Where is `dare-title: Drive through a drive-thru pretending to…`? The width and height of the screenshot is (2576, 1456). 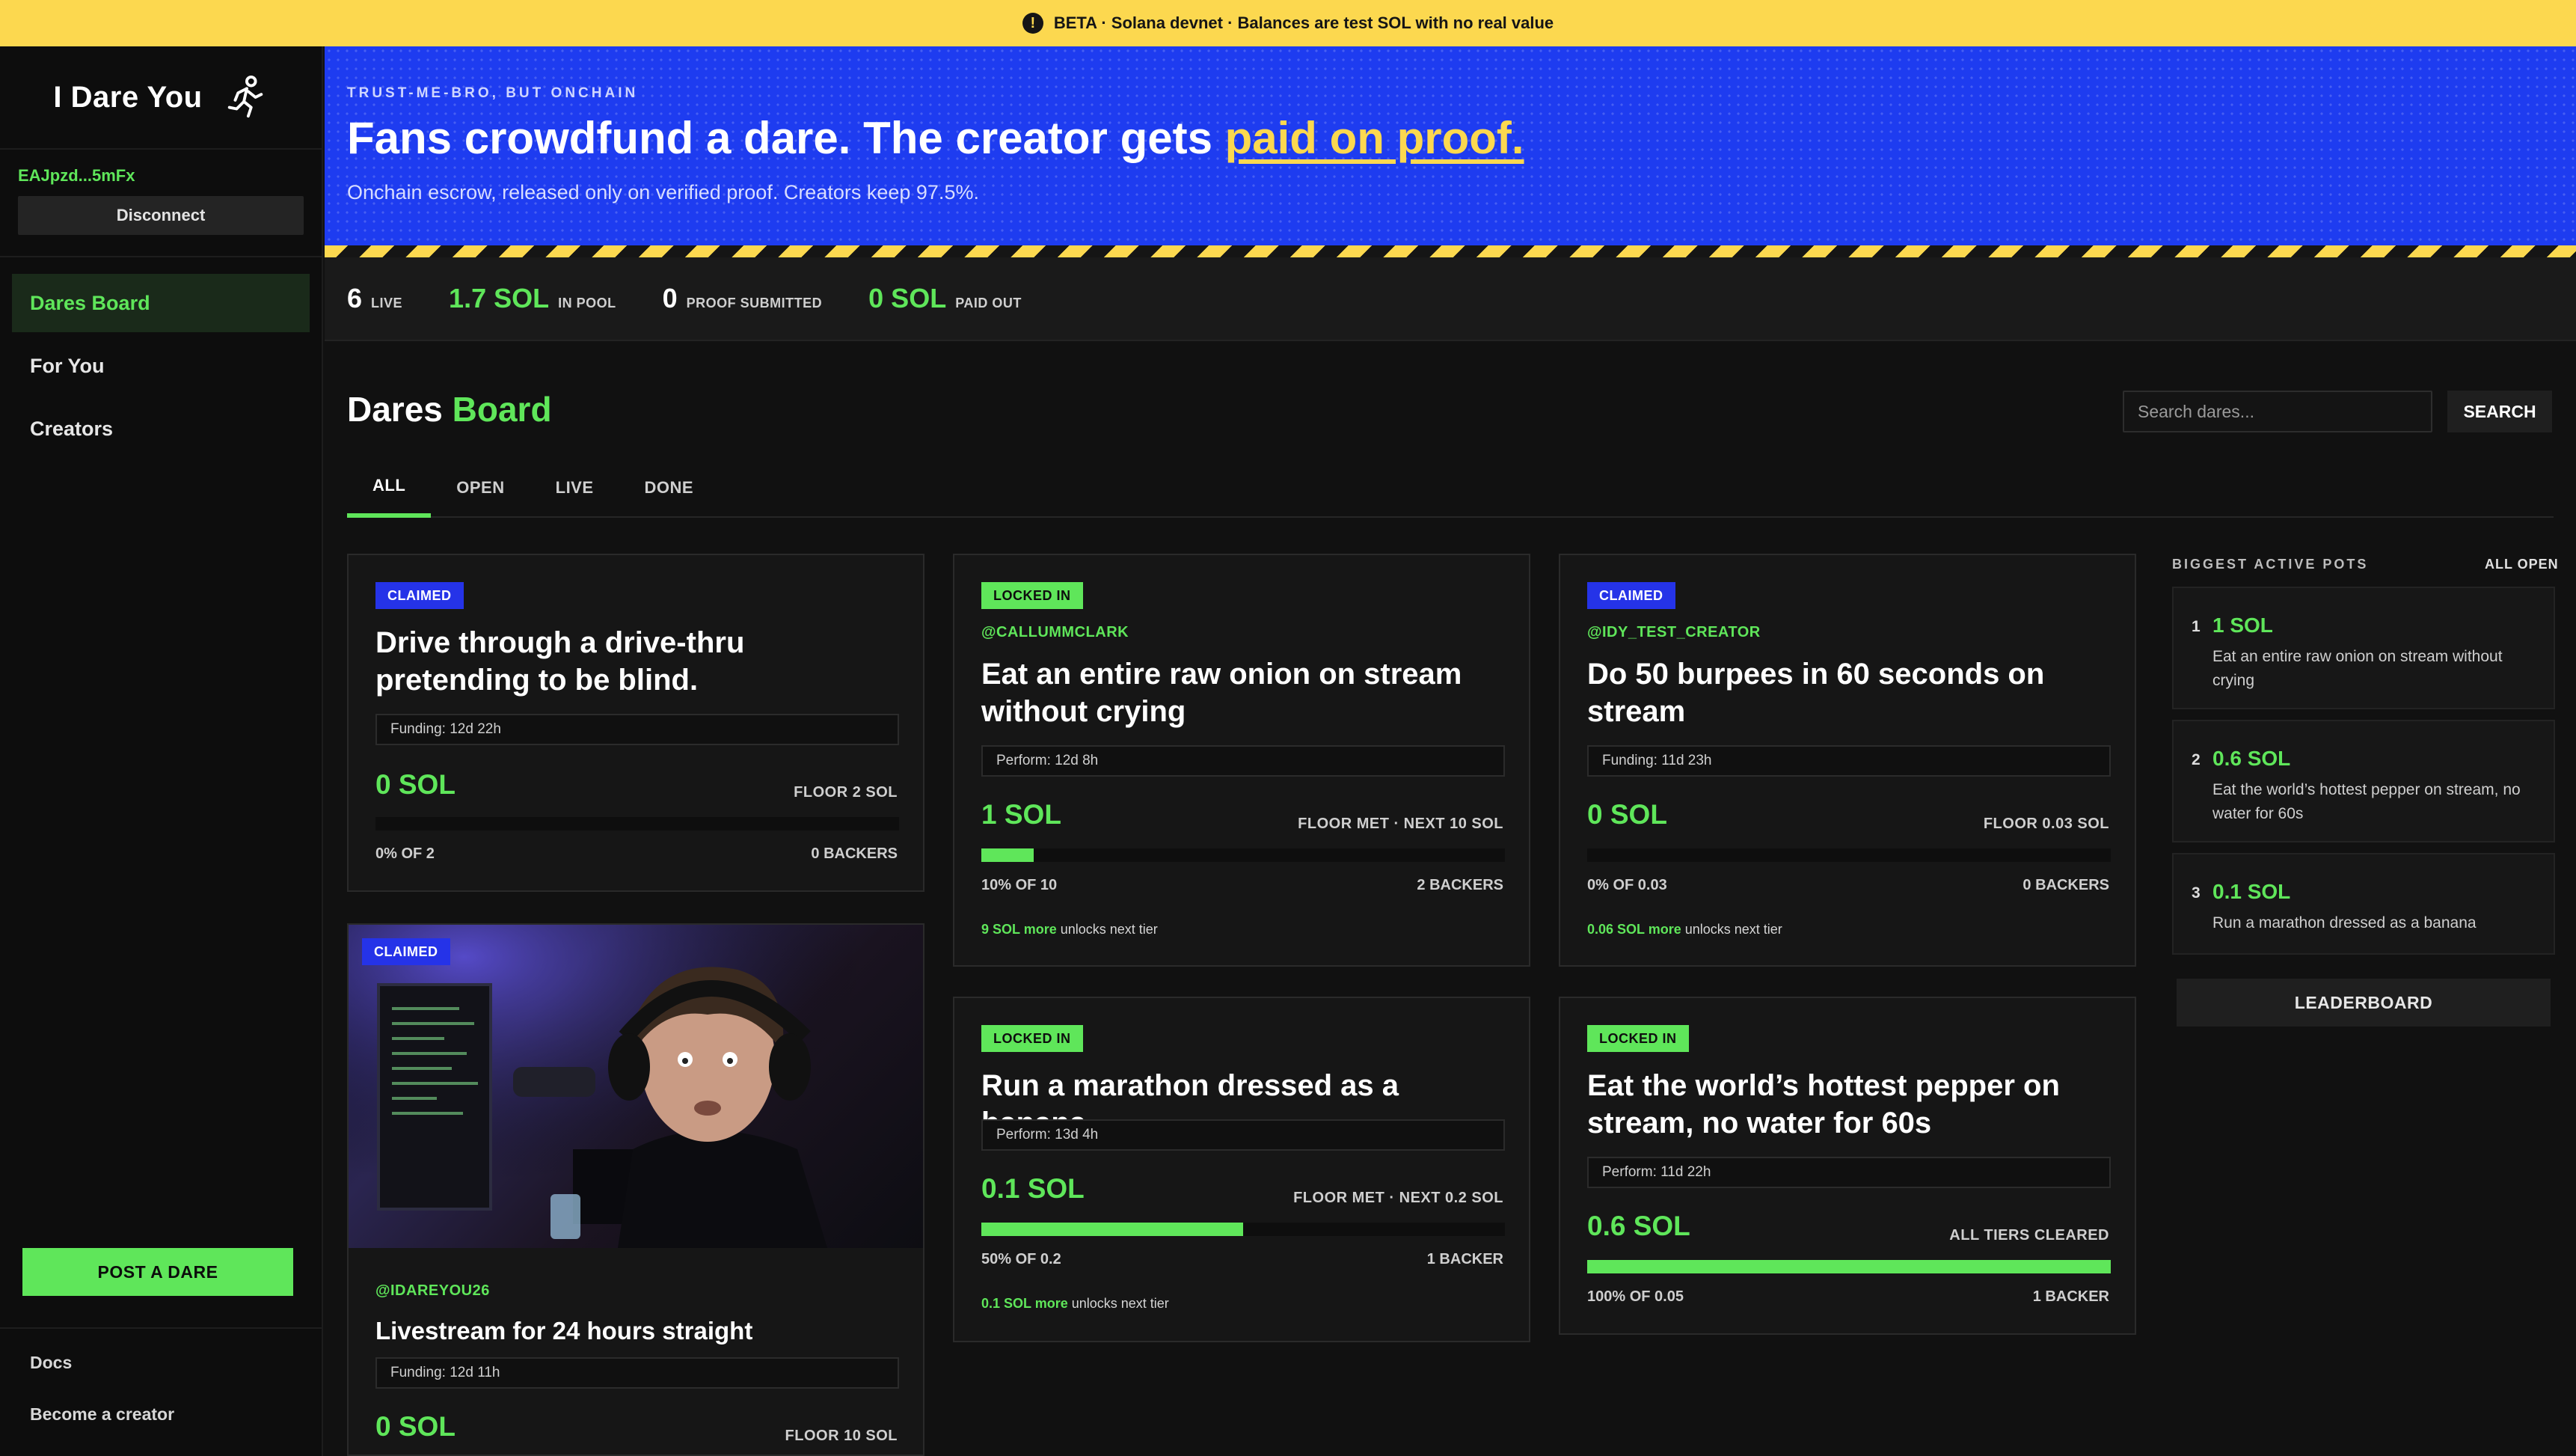 dare-title: Drive through a drive-thru pretending to… is located at coordinates (560, 661).